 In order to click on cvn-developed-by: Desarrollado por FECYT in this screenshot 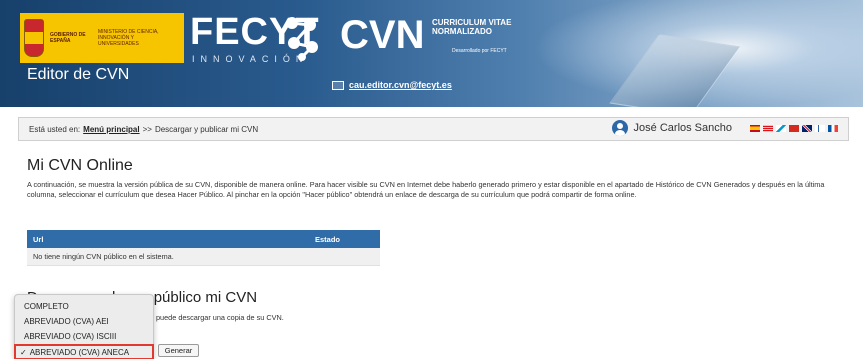, I will do `click(479, 51)`.